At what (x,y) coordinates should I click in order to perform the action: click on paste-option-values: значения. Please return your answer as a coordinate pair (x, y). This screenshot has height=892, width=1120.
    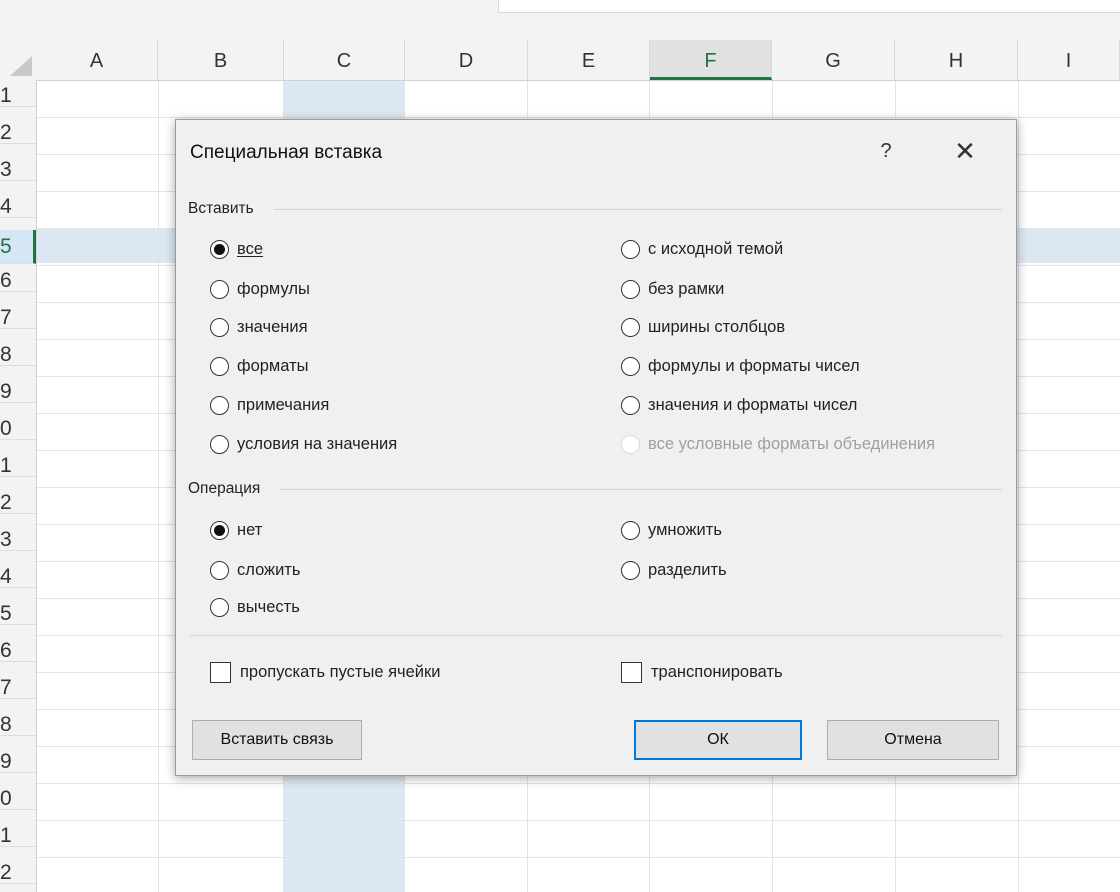
    Looking at the image, I should click on (259, 327).